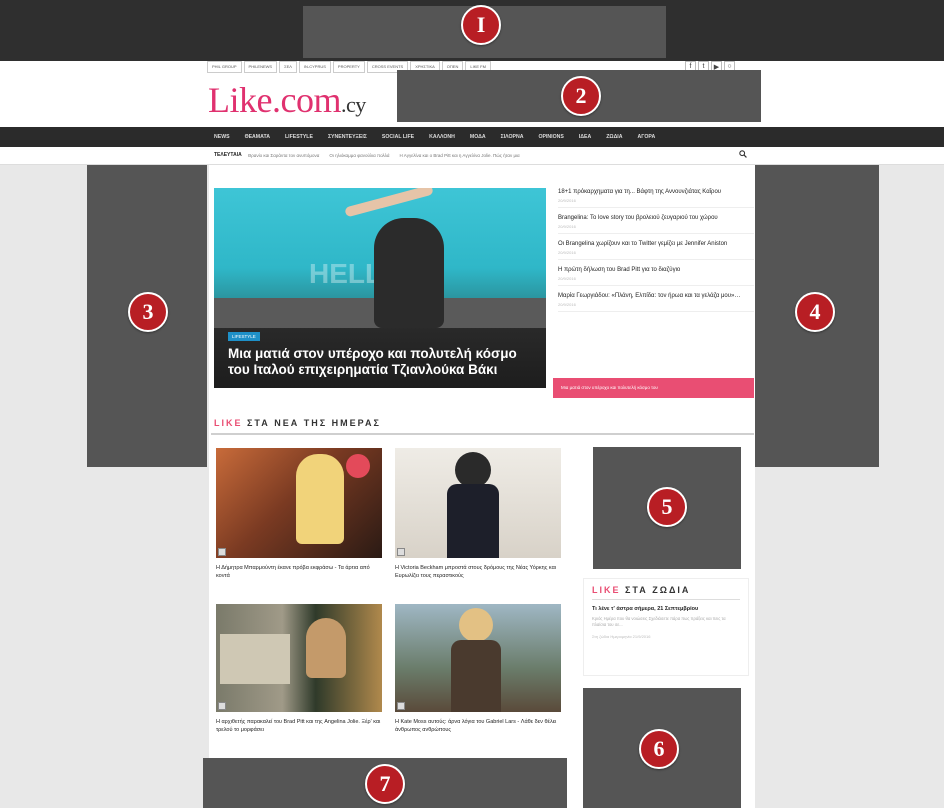 This screenshot has height=808, width=944. What do you see at coordinates (606, 590) in the screenshot?
I see `zodia-title-brand: LIKE` at bounding box center [606, 590].